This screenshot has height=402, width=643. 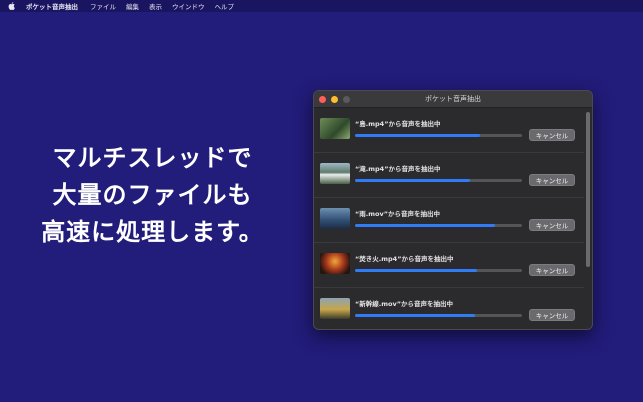 I want to click on job-label: “雨.mov”から音声を抽出中, so click(x=397, y=214).